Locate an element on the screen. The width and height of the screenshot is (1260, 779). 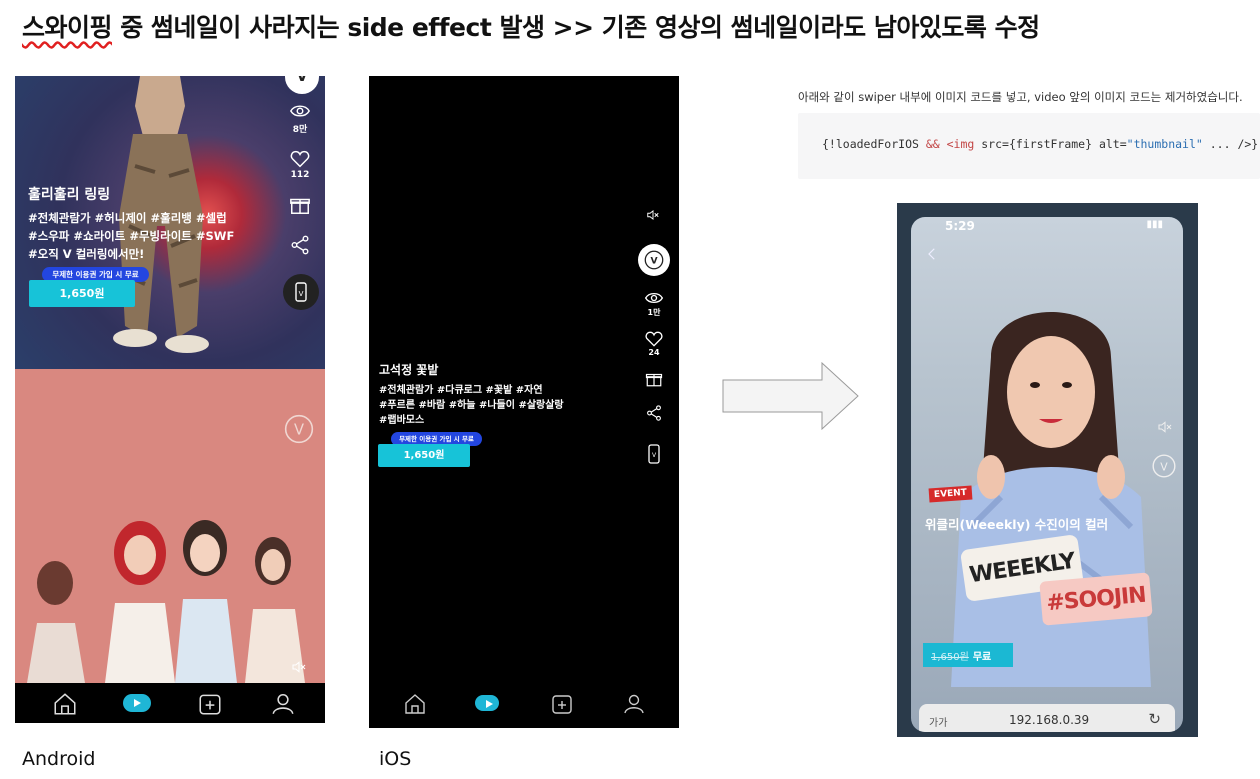
video-title: 고석정 꽃밭 is located at coordinates (409, 370).